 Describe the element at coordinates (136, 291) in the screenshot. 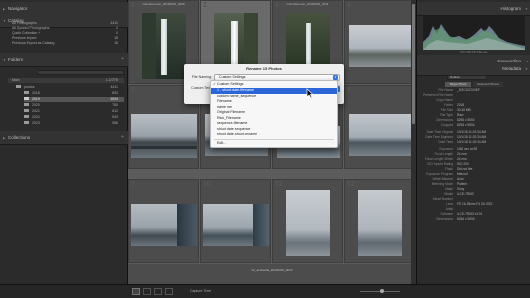

I see `grid-view-icon` at that location.